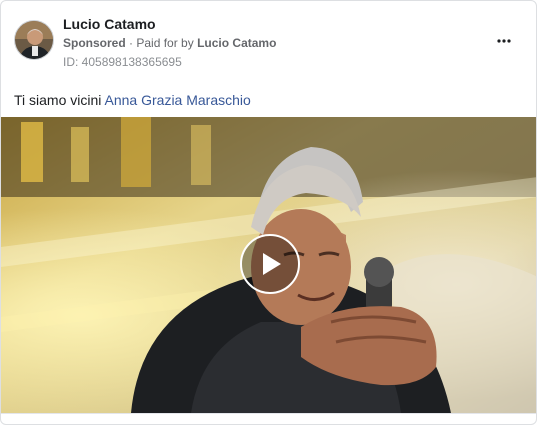 The width and height of the screenshot is (539, 433). I want to click on sponsored-label: Sponsored, so click(94, 43).